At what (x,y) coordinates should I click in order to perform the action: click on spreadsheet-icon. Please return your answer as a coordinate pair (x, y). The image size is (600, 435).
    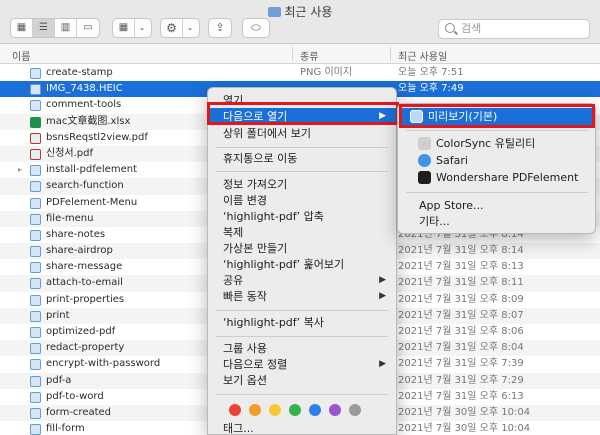
    Looking at the image, I should click on (35, 122).